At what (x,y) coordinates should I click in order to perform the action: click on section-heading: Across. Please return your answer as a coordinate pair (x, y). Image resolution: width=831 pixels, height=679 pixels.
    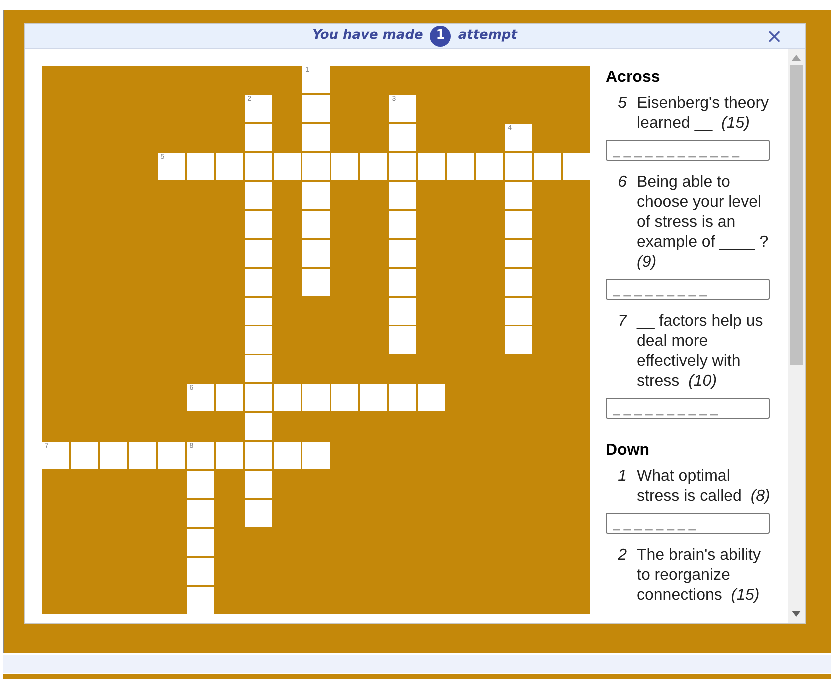
    Looking at the image, I should click on (634, 78).